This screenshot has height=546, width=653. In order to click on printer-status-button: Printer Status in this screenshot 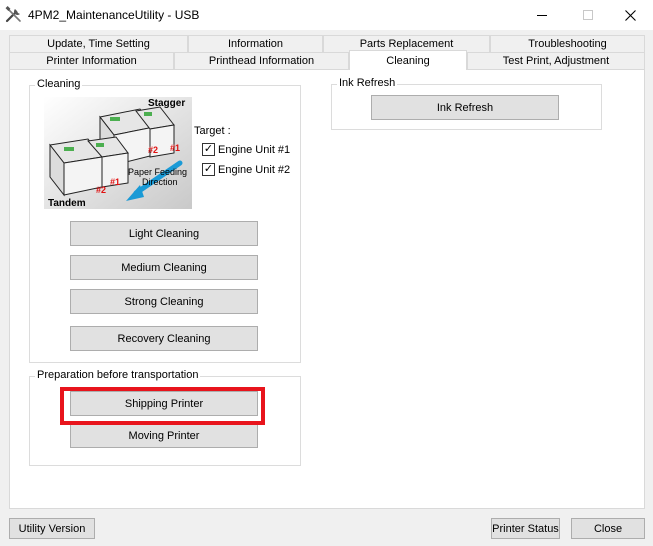, I will do `click(525, 528)`.